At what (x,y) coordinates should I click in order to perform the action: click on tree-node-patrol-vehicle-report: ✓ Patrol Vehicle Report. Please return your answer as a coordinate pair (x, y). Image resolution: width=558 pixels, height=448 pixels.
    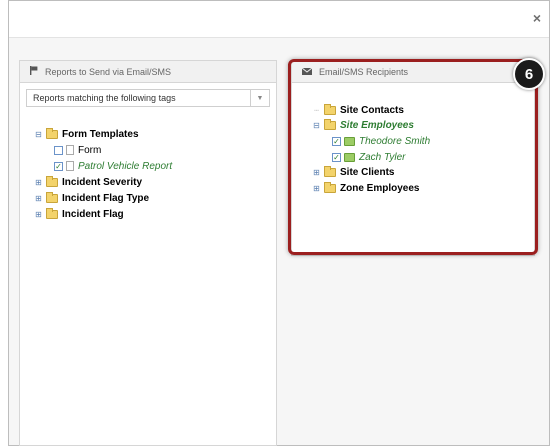
    Looking at the image, I should click on (113, 166).